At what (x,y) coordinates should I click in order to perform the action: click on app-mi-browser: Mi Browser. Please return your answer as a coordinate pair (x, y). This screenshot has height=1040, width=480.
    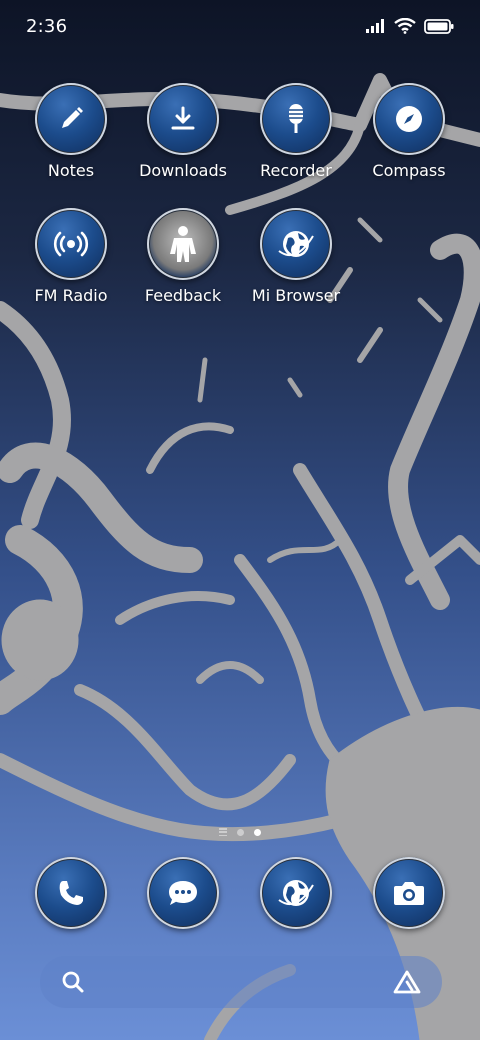
    Looking at the image, I should click on (296, 256).